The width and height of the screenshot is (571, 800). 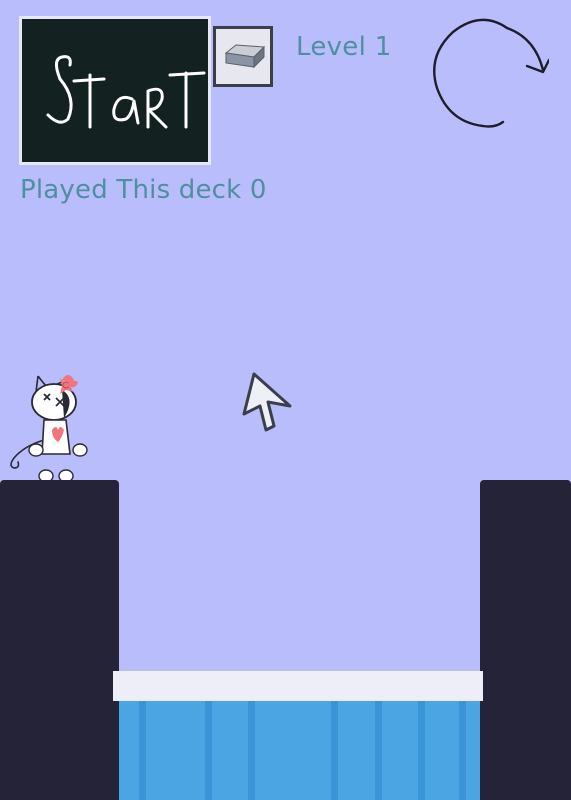 I want to click on deck-button, so click(x=243, y=56).